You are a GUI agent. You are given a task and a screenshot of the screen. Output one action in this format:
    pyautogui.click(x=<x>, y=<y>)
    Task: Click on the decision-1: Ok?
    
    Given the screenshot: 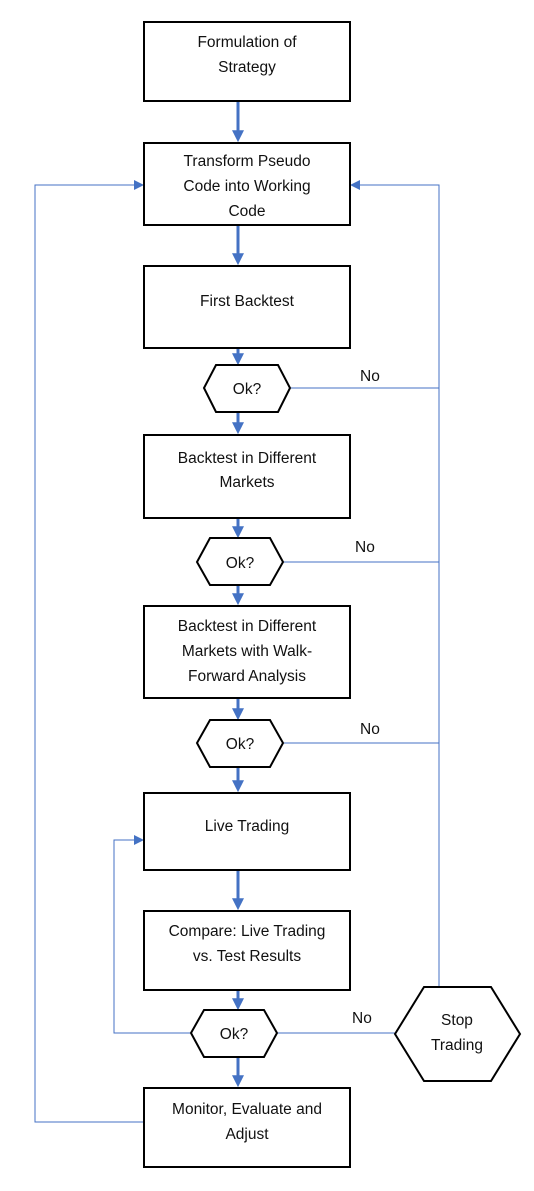 What is the action you would take?
    pyautogui.click(x=247, y=388)
    